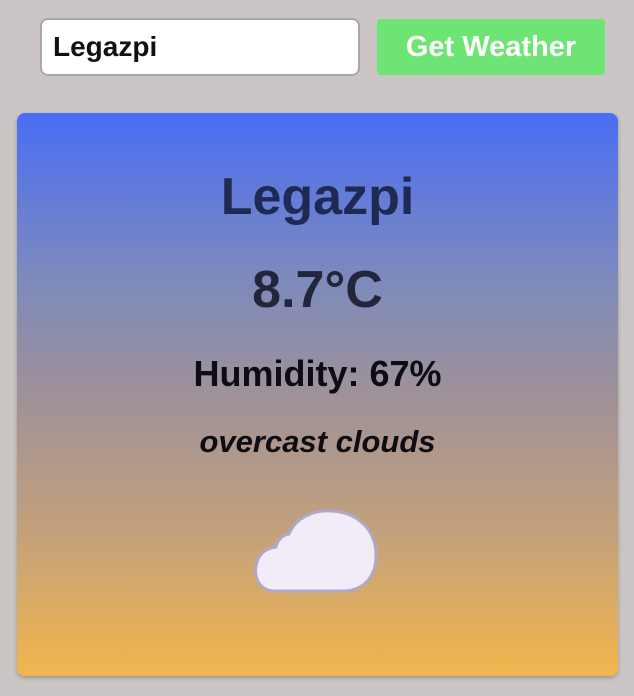  What do you see at coordinates (317, 441) in the screenshot?
I see `weather-description: overcast clouds` at bounding box center [317, 441].